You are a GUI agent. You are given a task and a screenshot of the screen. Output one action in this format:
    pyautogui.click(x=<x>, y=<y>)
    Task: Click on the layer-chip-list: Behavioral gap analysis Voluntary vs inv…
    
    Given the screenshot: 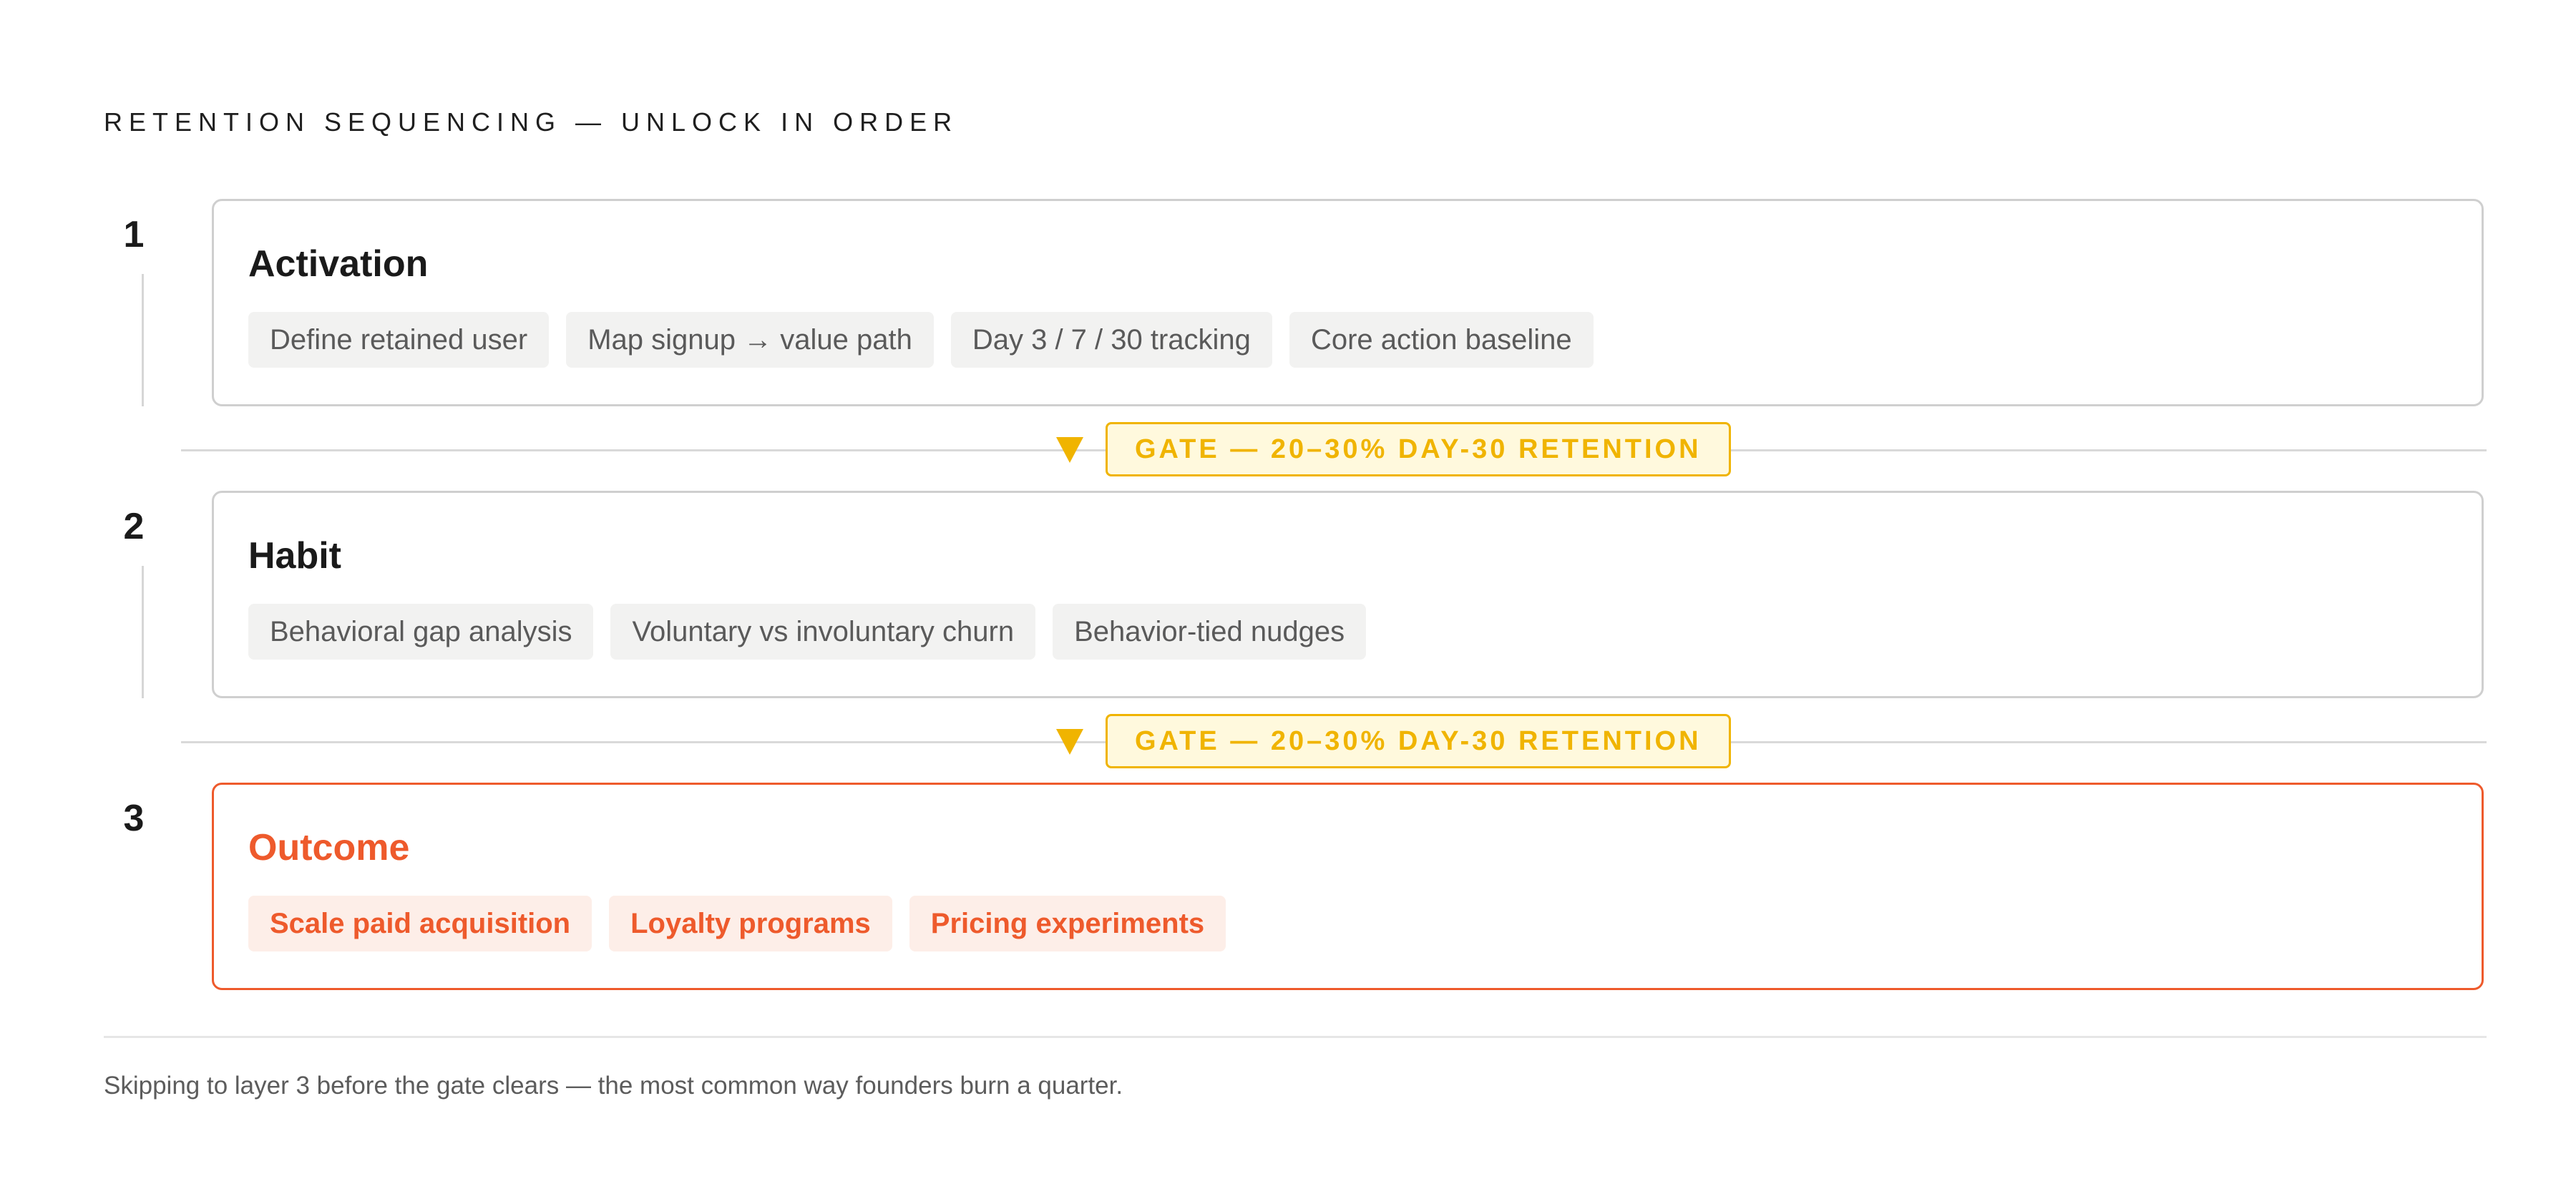 What is the action you would take?
    pyautogui.click(x=807, y=632)
    